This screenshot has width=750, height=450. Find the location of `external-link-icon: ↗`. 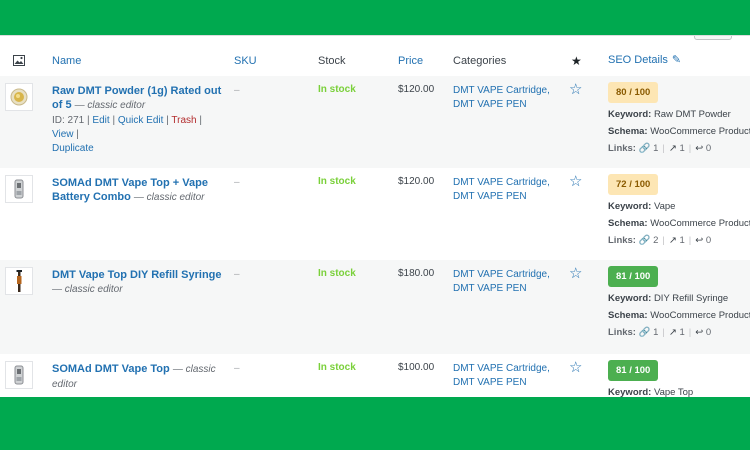

external-link-icon: ↗ is located at coordinates (672, 240).